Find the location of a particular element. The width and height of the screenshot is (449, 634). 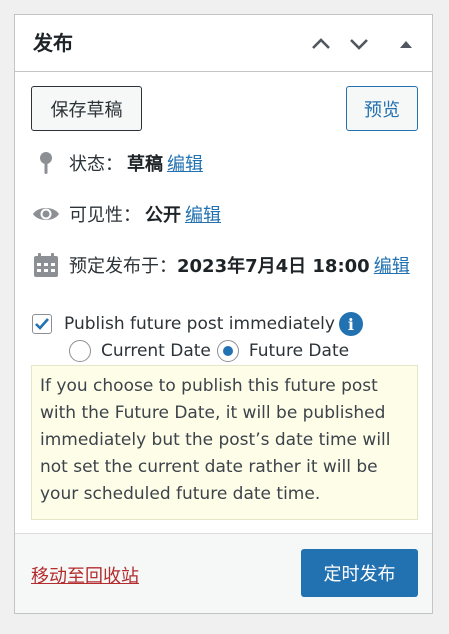

chevron-up-icon is located at coordinates (321, 43).